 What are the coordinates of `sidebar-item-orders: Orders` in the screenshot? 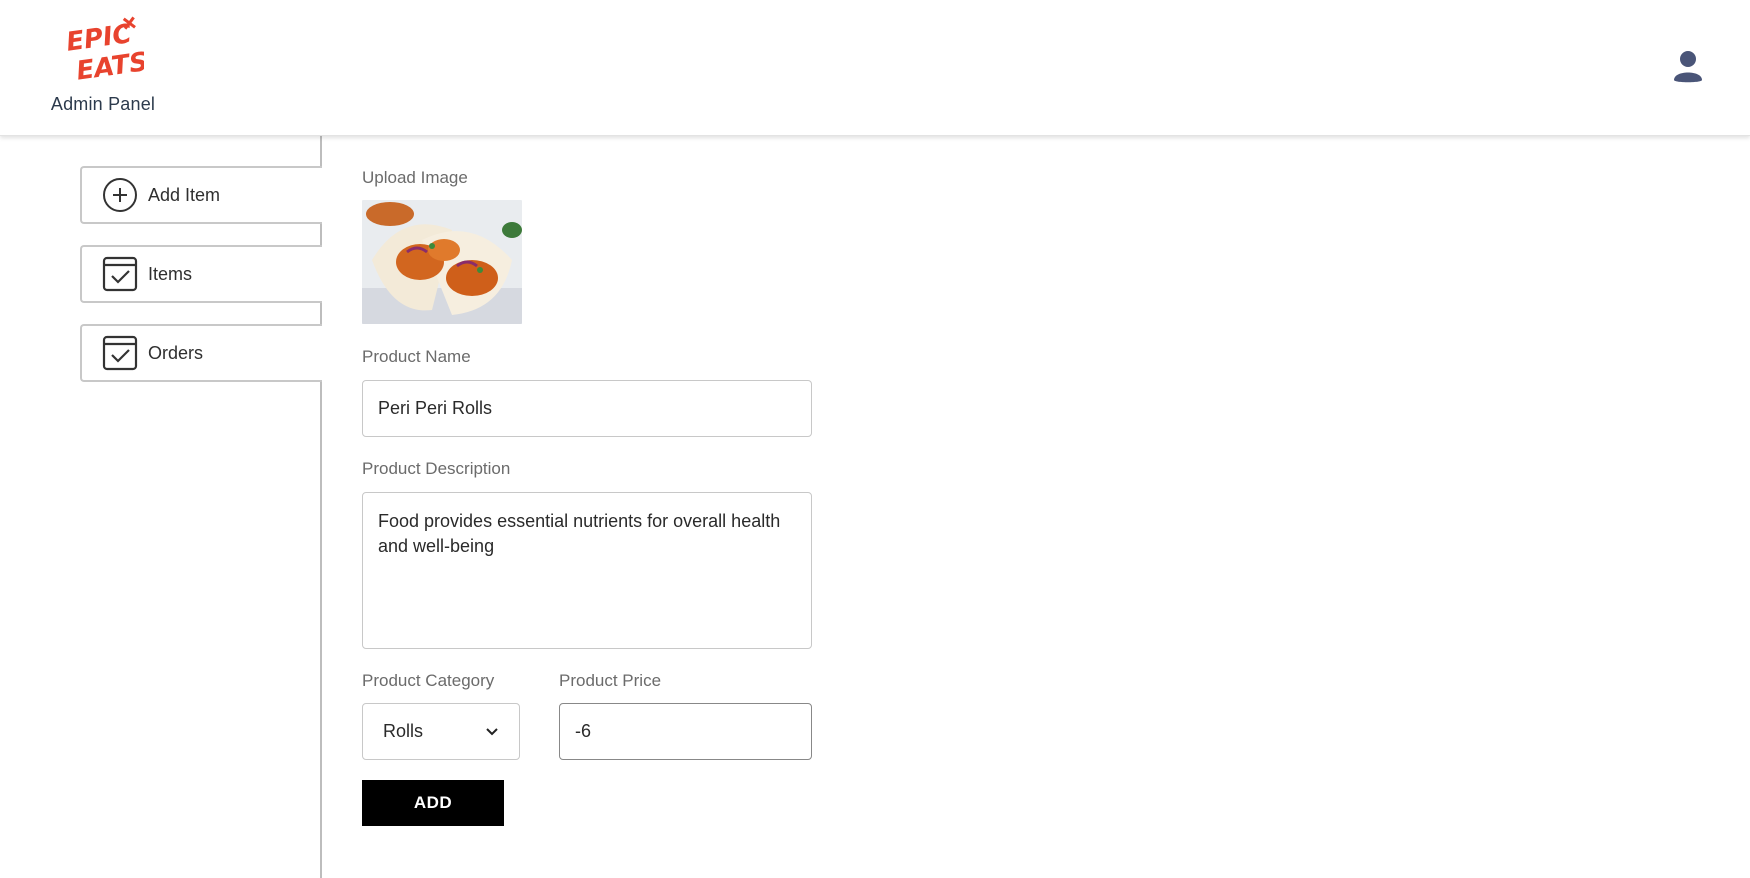 It's located at (201, 353).